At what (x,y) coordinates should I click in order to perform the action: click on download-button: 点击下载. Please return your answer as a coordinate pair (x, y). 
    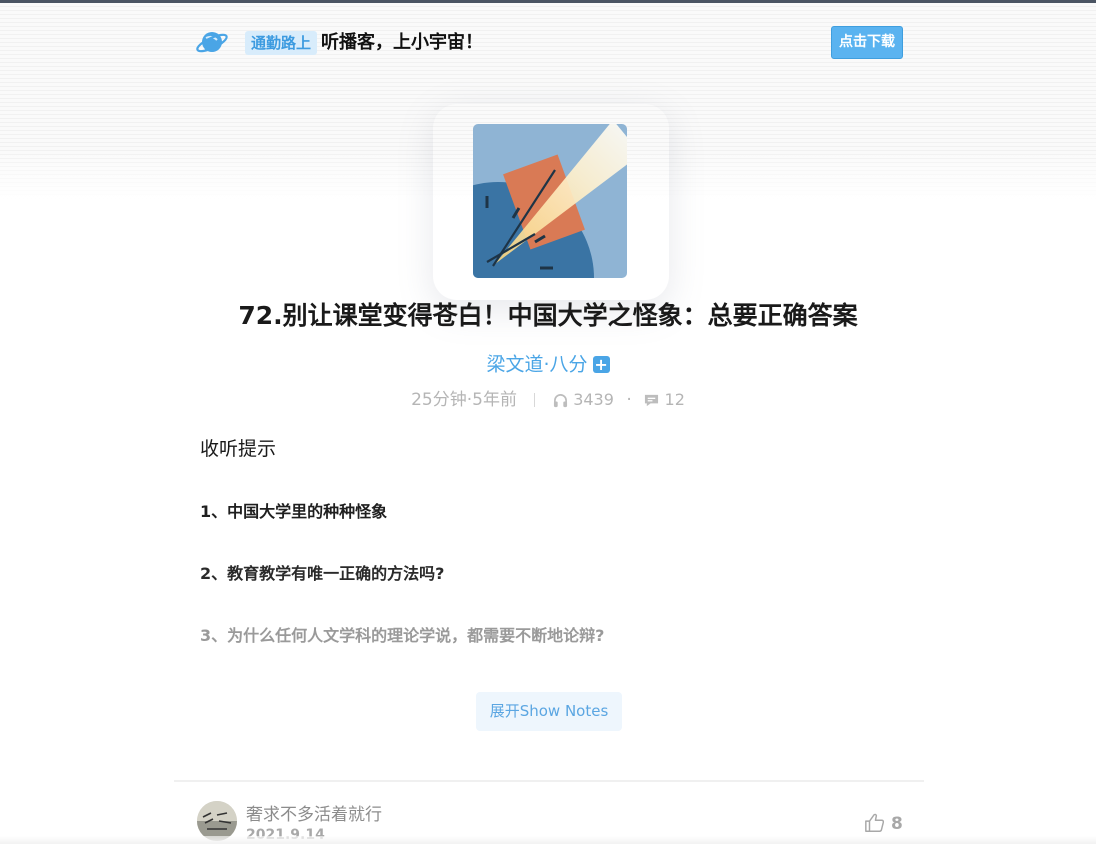
    Looking at the image, I should click on (867, 42).